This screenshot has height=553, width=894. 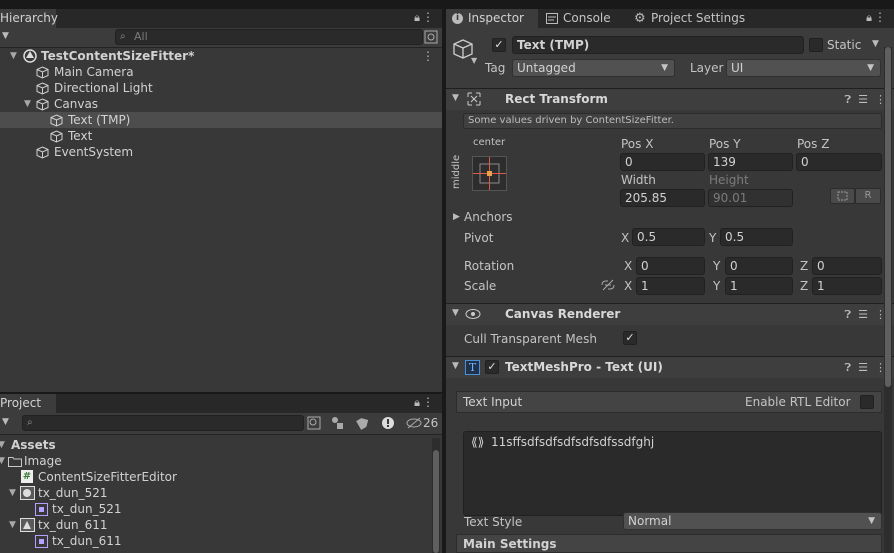 I want to click on enable-rtl-checkbox, so click(x=867, y=402).